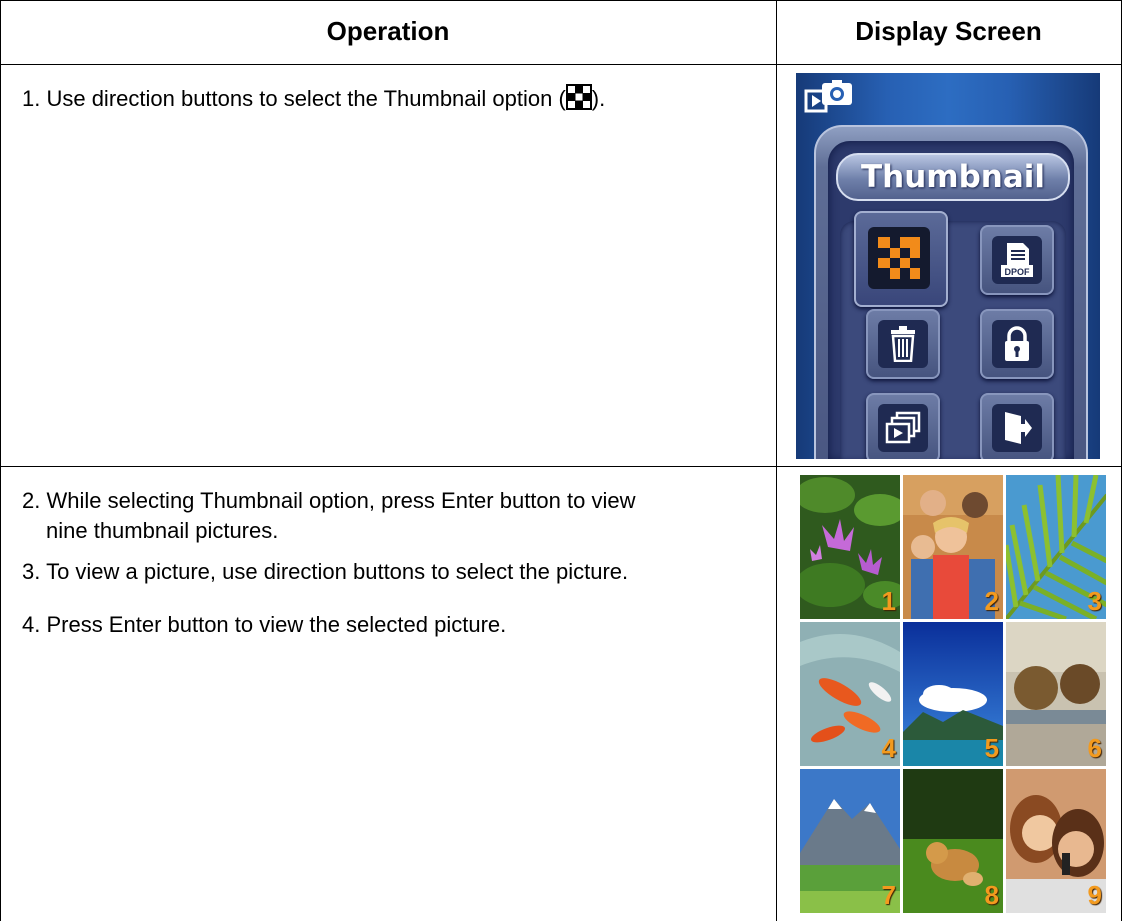  I want to click on table-column-divider, so click(776, 460).